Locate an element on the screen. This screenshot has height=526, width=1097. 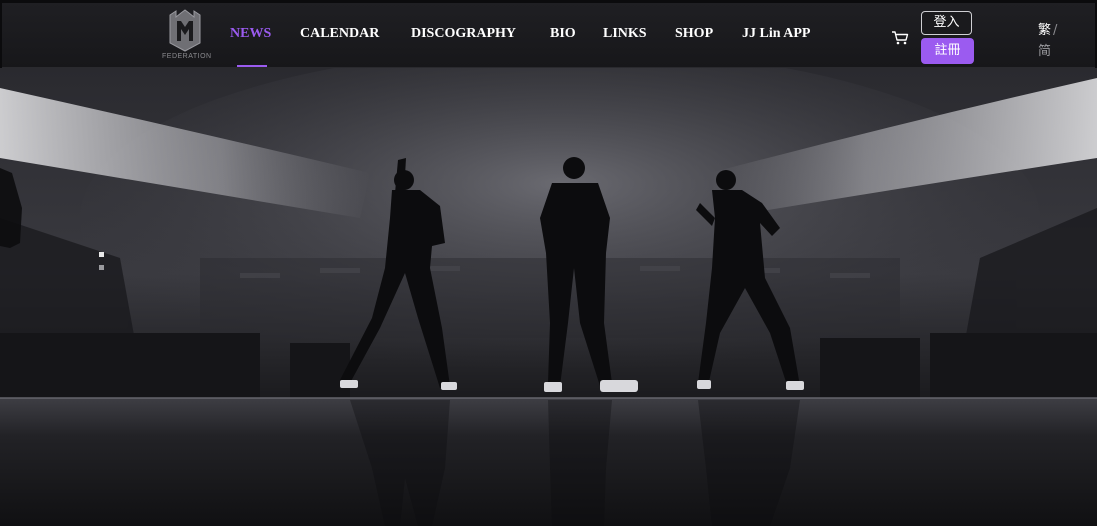
language-switcher: 繁 / 简 is located at coordinates (1047, 39).